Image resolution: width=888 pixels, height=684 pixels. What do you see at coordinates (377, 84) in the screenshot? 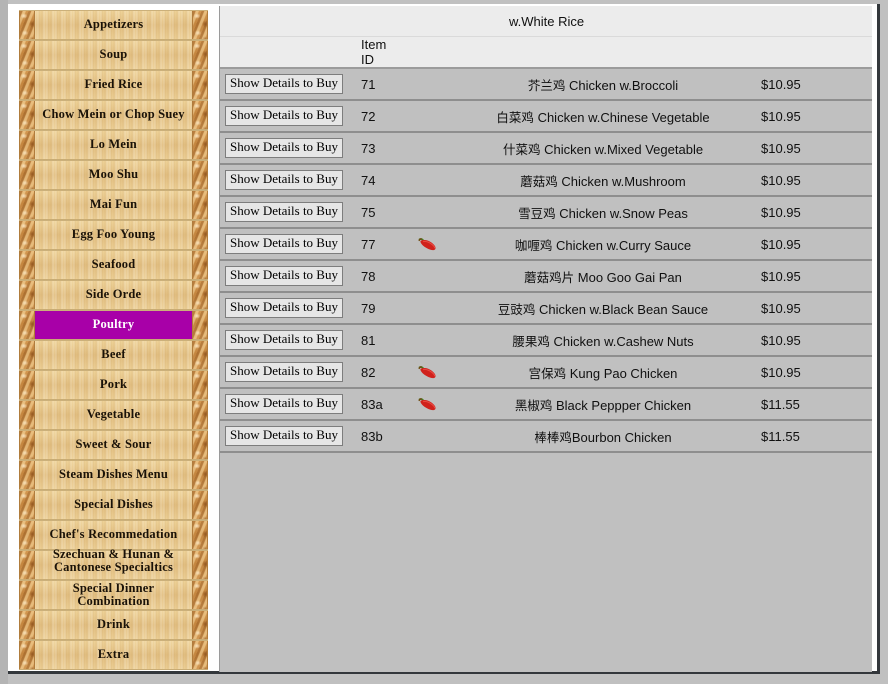
I see `item-id-cell: 71` at bounding box center [377, 84].